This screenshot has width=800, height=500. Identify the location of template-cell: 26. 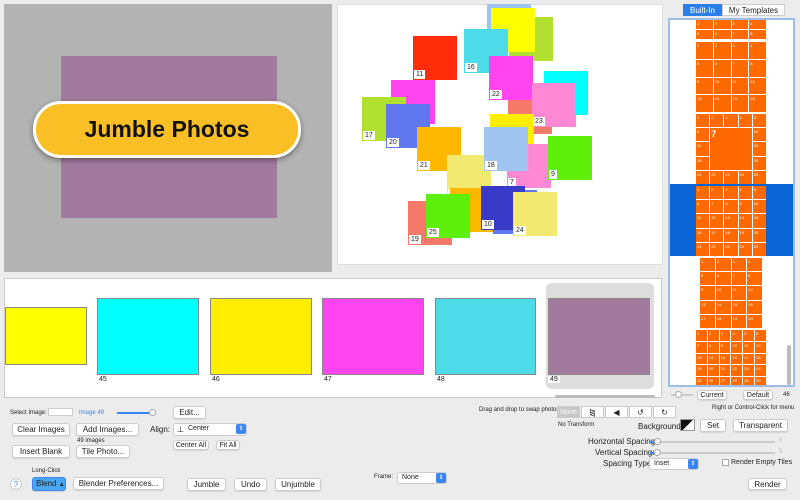
(713, 381).